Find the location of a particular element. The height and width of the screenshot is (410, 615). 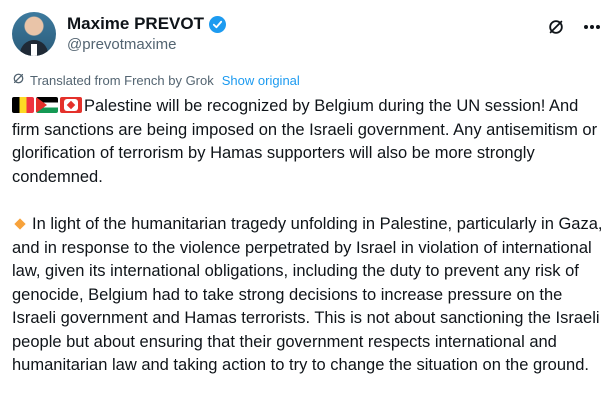

flag-belgium-icon is located at coordinates (23, 105).